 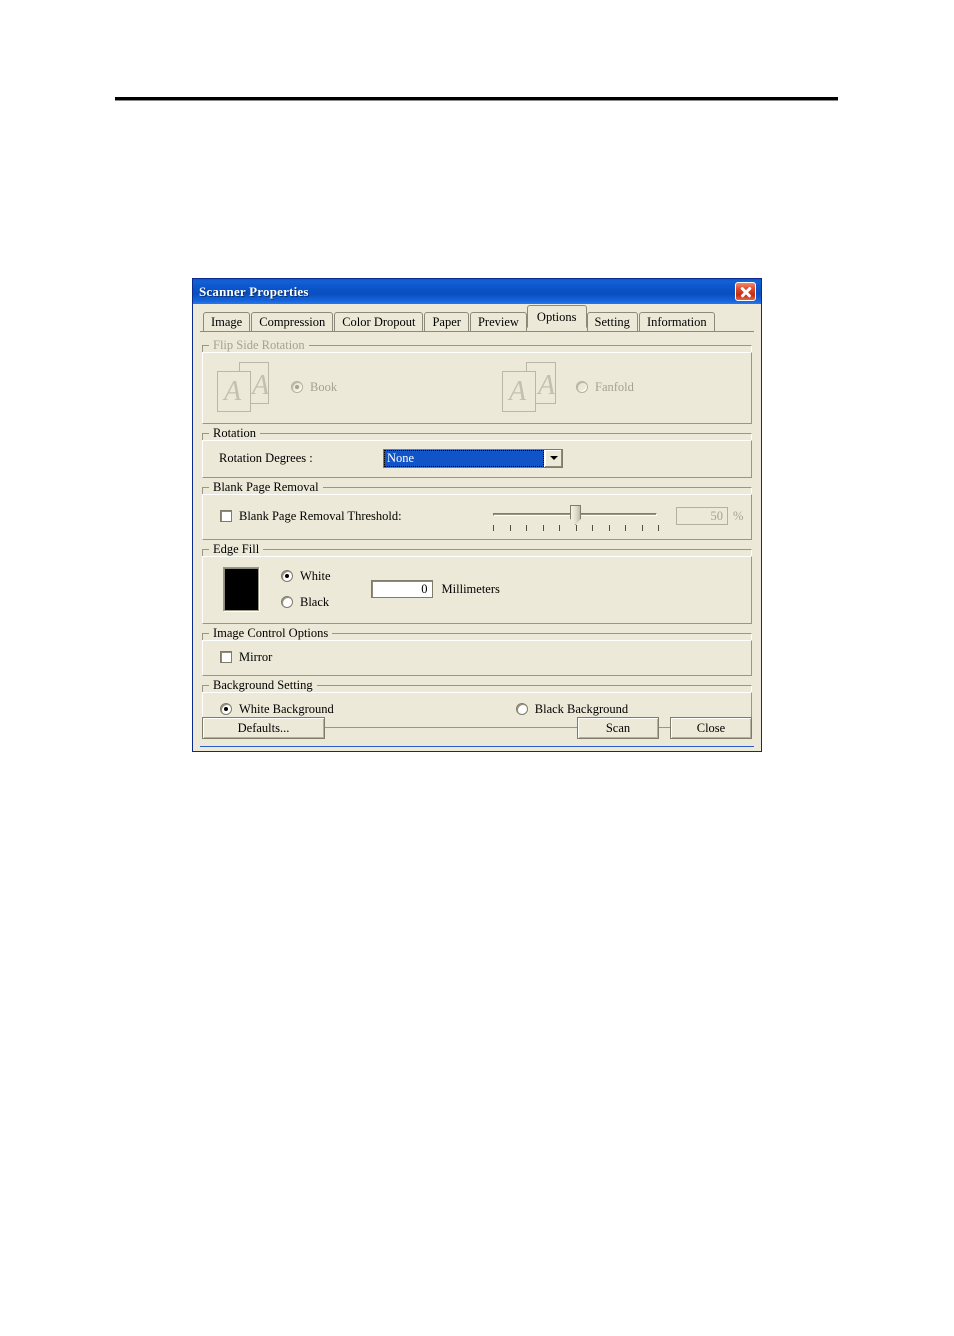 What do you see at coordinates (256, 656) in the screenshot?
I see `label-mirror: Mirror` at bounding box center [256, 656].